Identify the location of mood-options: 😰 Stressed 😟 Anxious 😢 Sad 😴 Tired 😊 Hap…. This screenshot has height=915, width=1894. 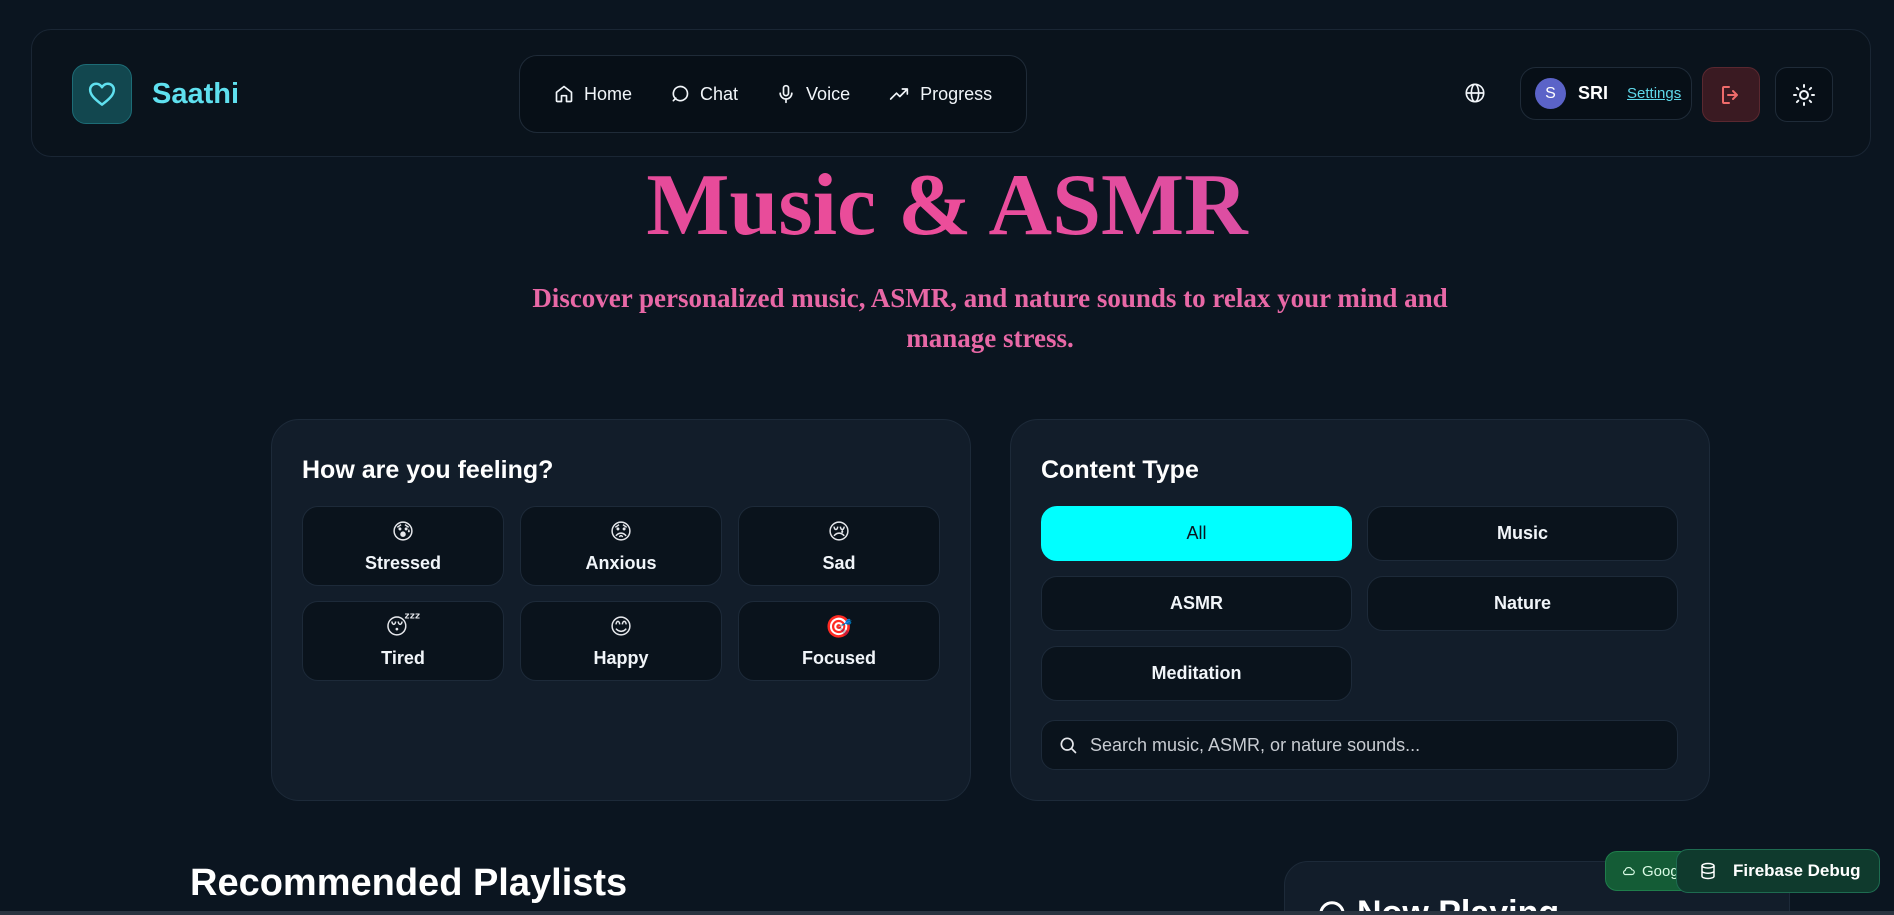
(621, 593).